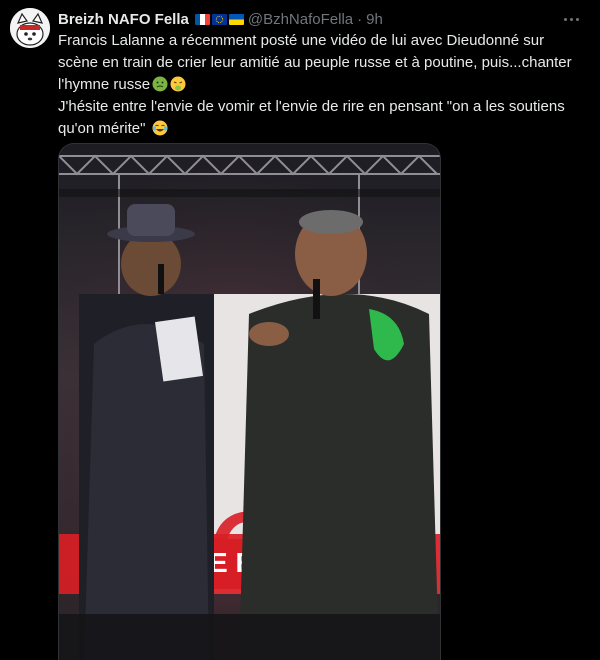  I want to click on avatar, so click(30, 28).